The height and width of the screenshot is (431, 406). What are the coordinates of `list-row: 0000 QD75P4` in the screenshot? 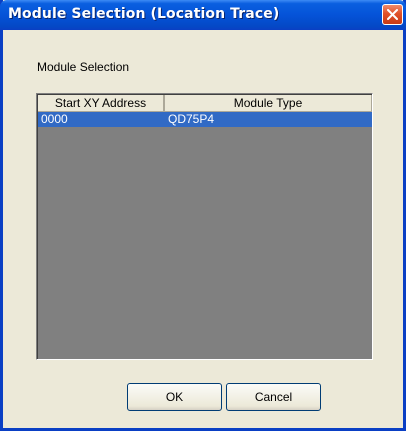 It's located at (205, 119).